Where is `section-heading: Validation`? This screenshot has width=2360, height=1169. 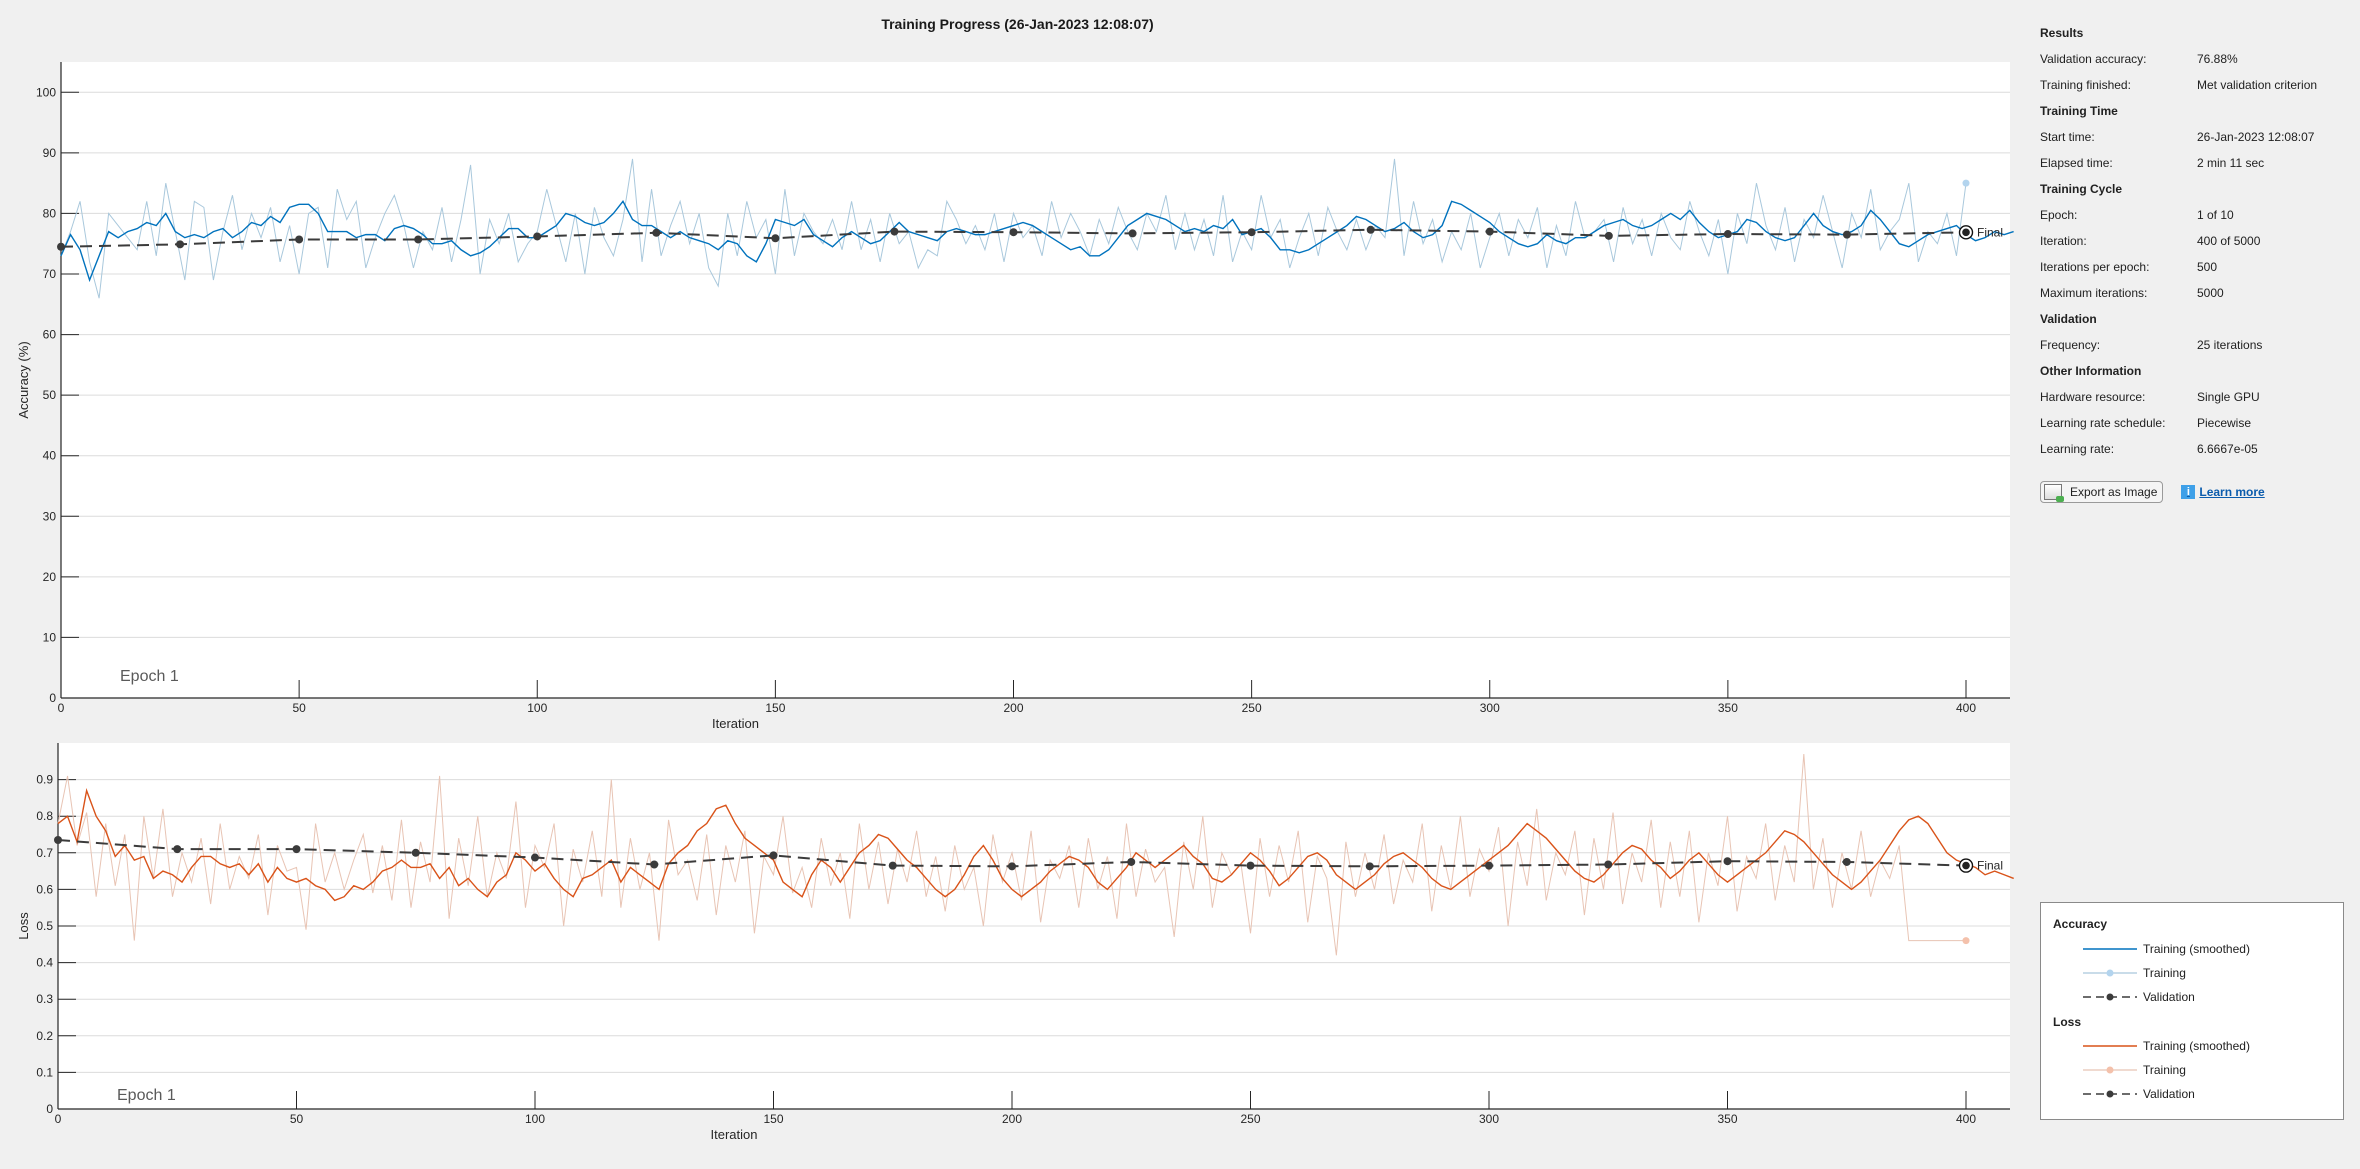 section-heading: Validation is located at coordinates (2068, 319).